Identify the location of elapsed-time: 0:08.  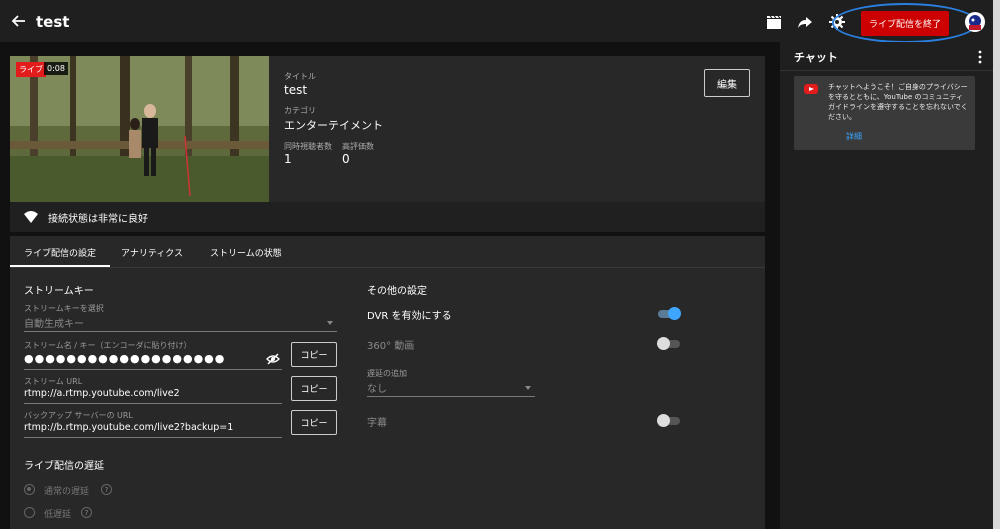
(56, 68).